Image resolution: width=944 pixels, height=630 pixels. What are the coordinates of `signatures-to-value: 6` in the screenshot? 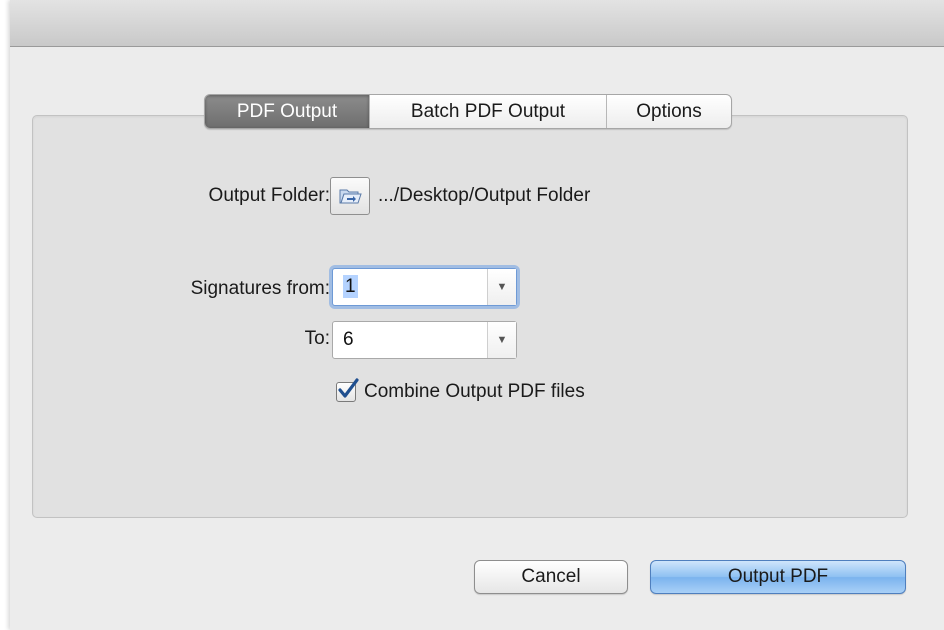 It's located at (410, 340).